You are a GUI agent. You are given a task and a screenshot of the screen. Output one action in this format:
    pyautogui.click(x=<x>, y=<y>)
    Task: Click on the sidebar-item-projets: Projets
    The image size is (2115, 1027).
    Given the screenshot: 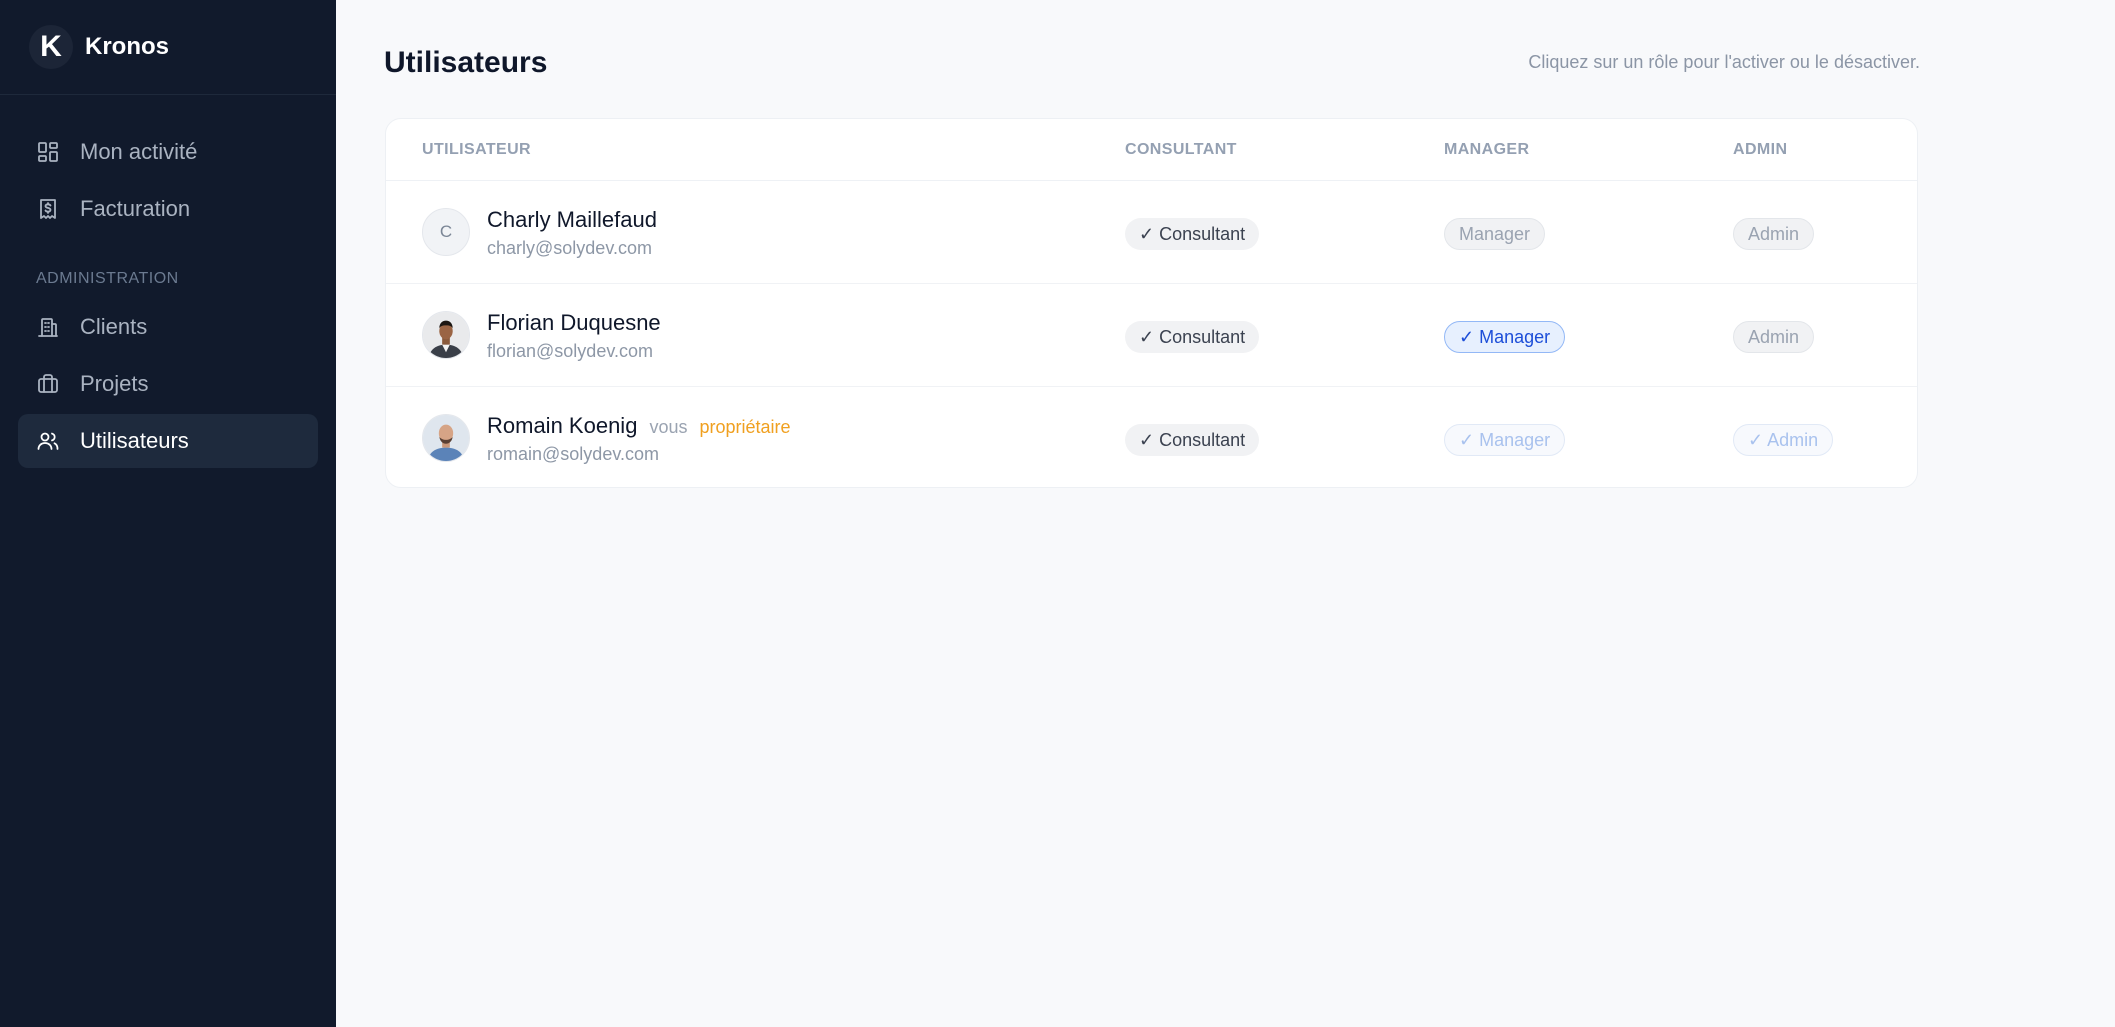 What is the action you would take?
    pyautogui.click(x=168, y=384)
    